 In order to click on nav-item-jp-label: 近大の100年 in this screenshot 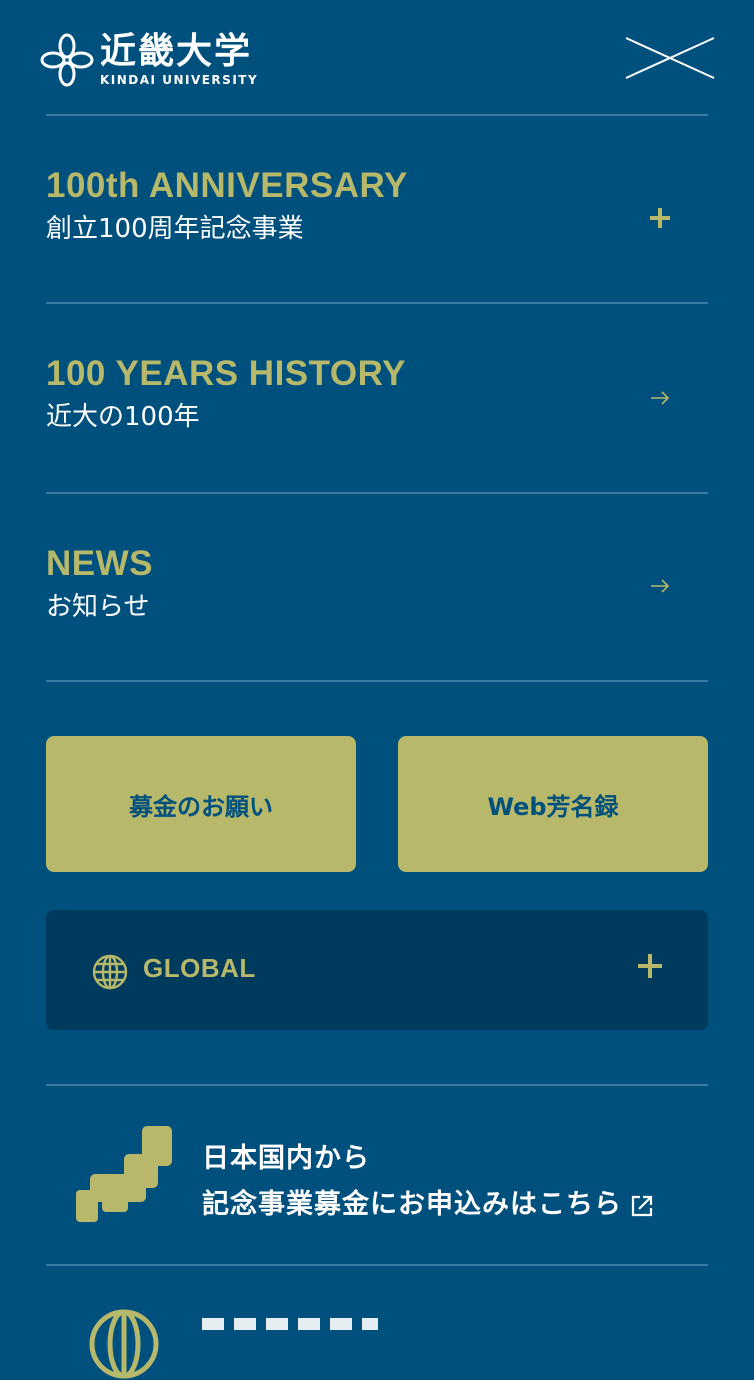, I will do `click(123, 417)`.